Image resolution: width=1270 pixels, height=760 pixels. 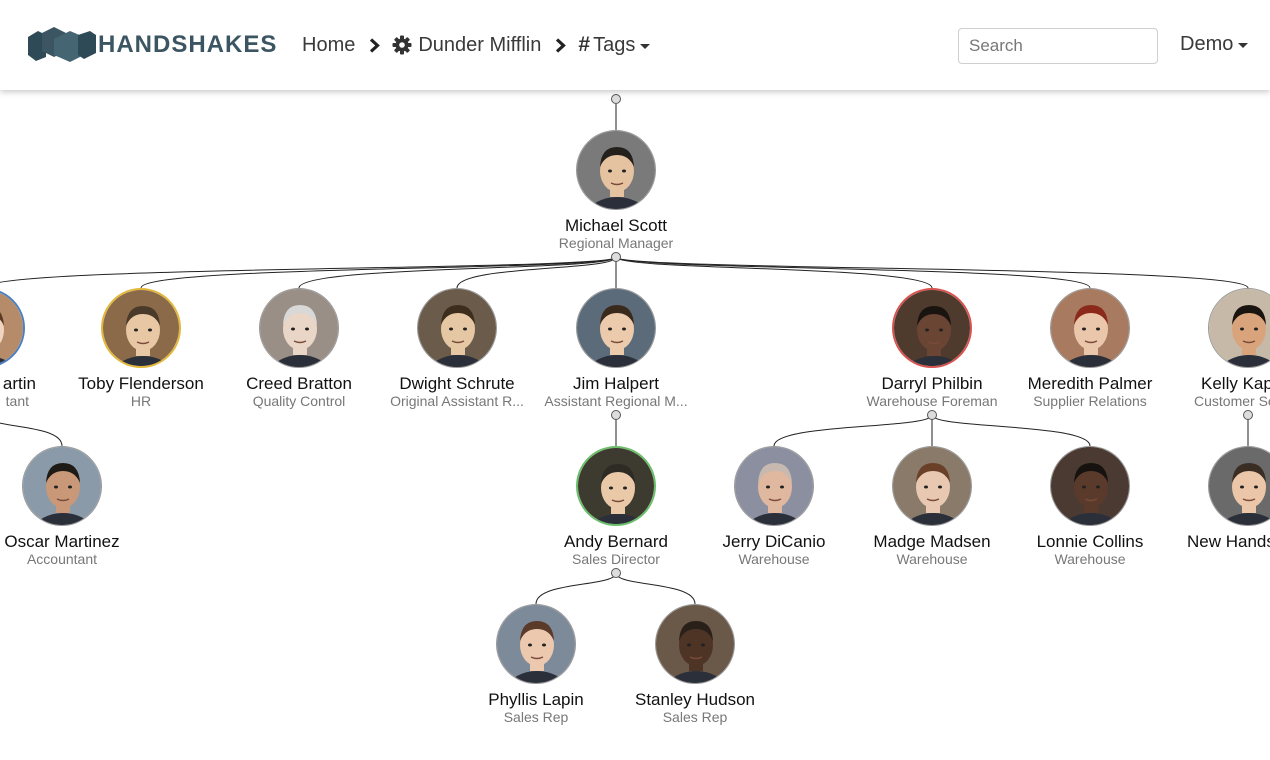 What do you see at coordinates (62, 541) in the screenshot?
I see `person-name: Oscar Martinez` at bounding box center [62, 541].